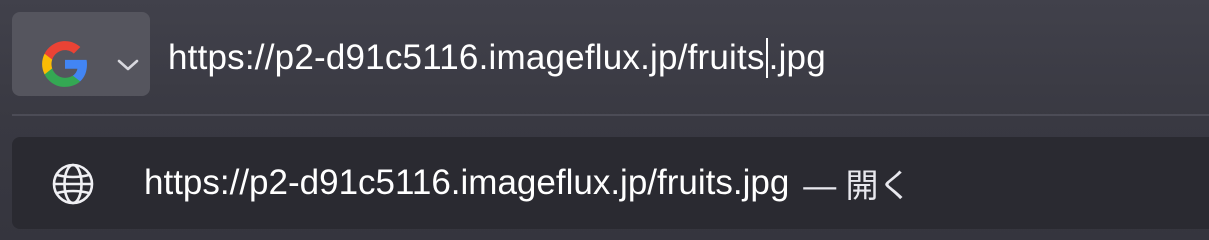  Describe the element at coordinates (466, 57) in the screenshot. I see `url-text-before-caret: https://p2-d91c5116.imageflux.jp/fruits` at that location.